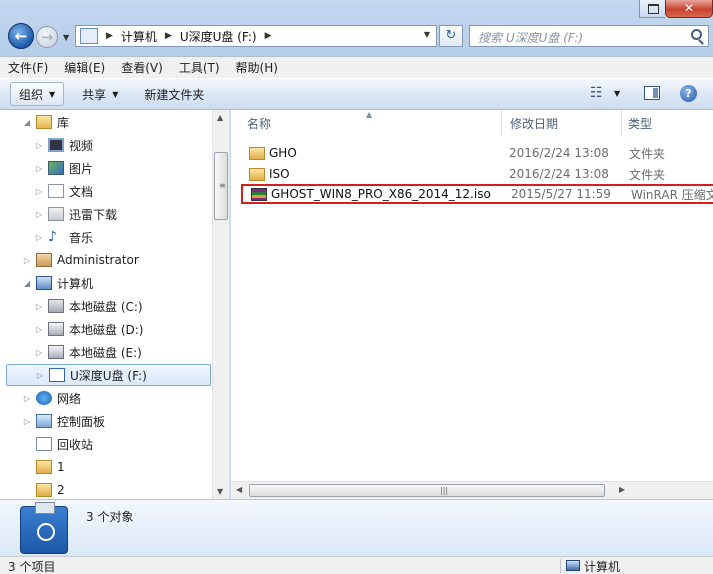 The image size is (713, 574). What do you see at coordinates (81, 145) in the screenshot?
I see `nav-item-label: 视频` at bounding box center [81, 145].